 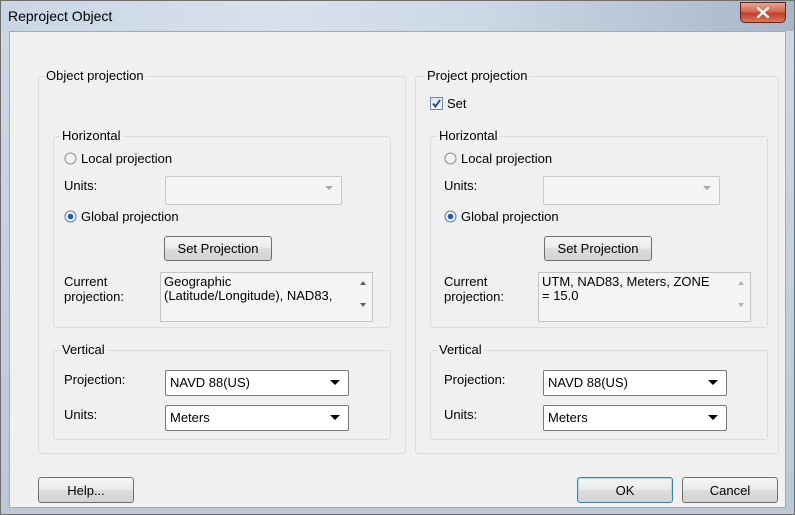 What do you see at coordinates (81, 185) in the screenshot?
I see `object-units-label: Units:` at bounding box center [81, 185].